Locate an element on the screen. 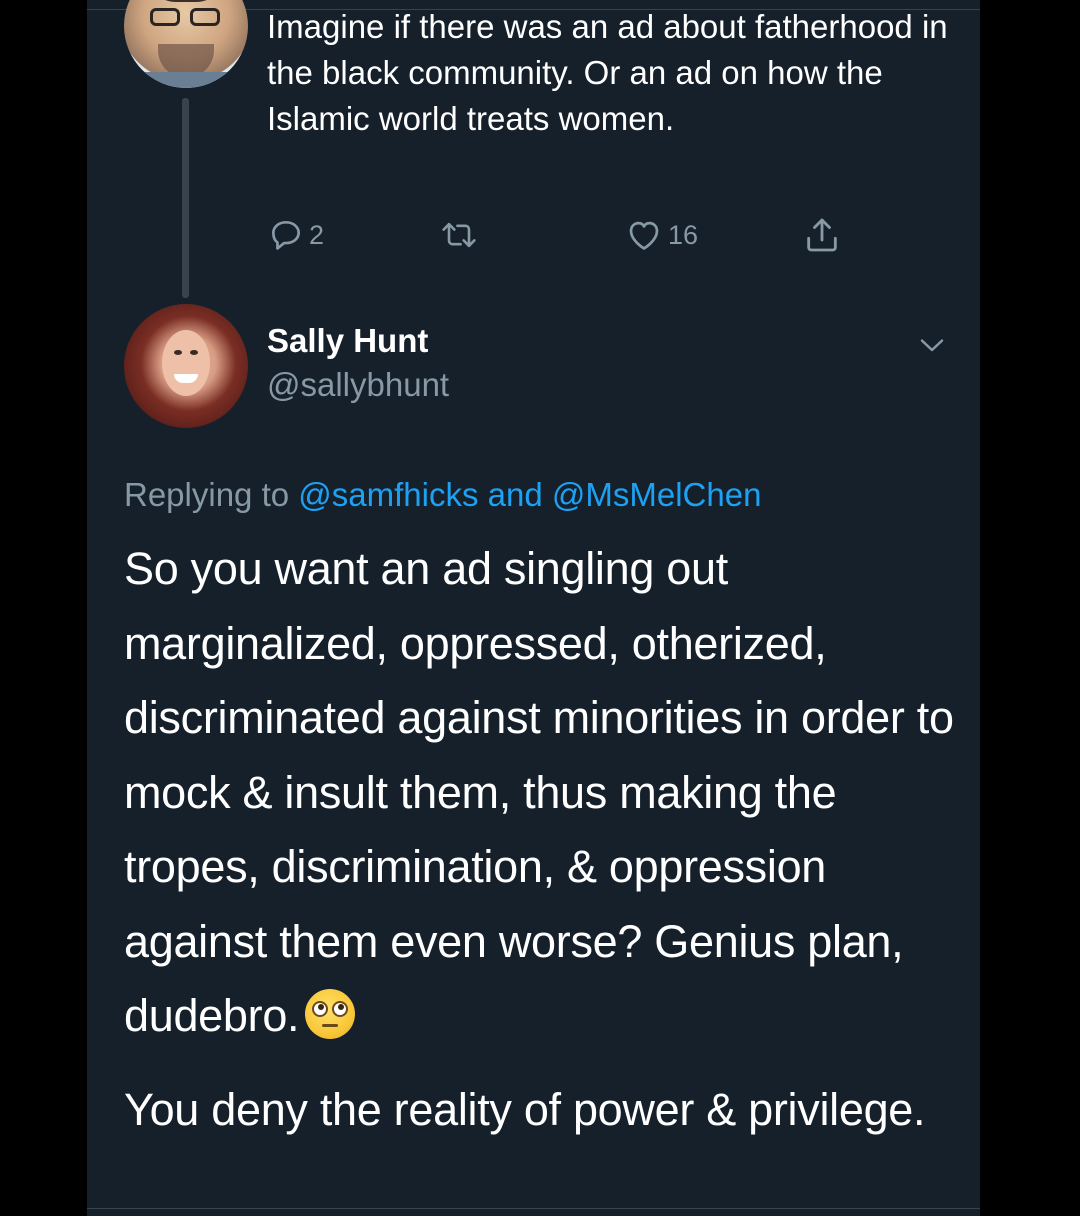 Image resolution: width=1080 pixels, height=1216 pixels. chevron-down-icon is located at coordinates (932, 345).